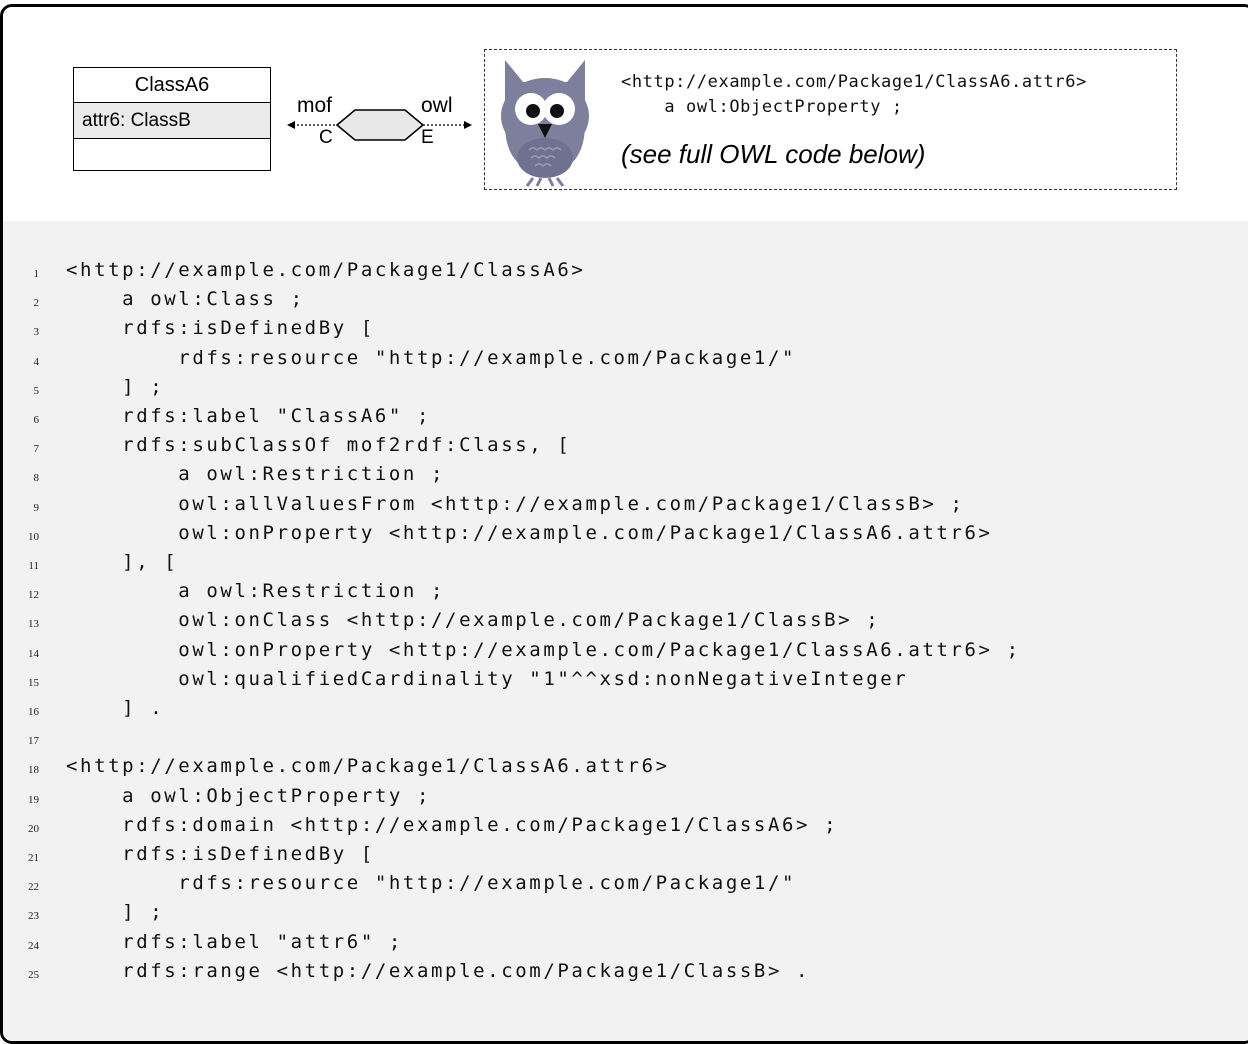 The image size is (1248, 1044). Describe the element at coordinates (312, 125) in the screenshot. I see `left-arrow` at that location.